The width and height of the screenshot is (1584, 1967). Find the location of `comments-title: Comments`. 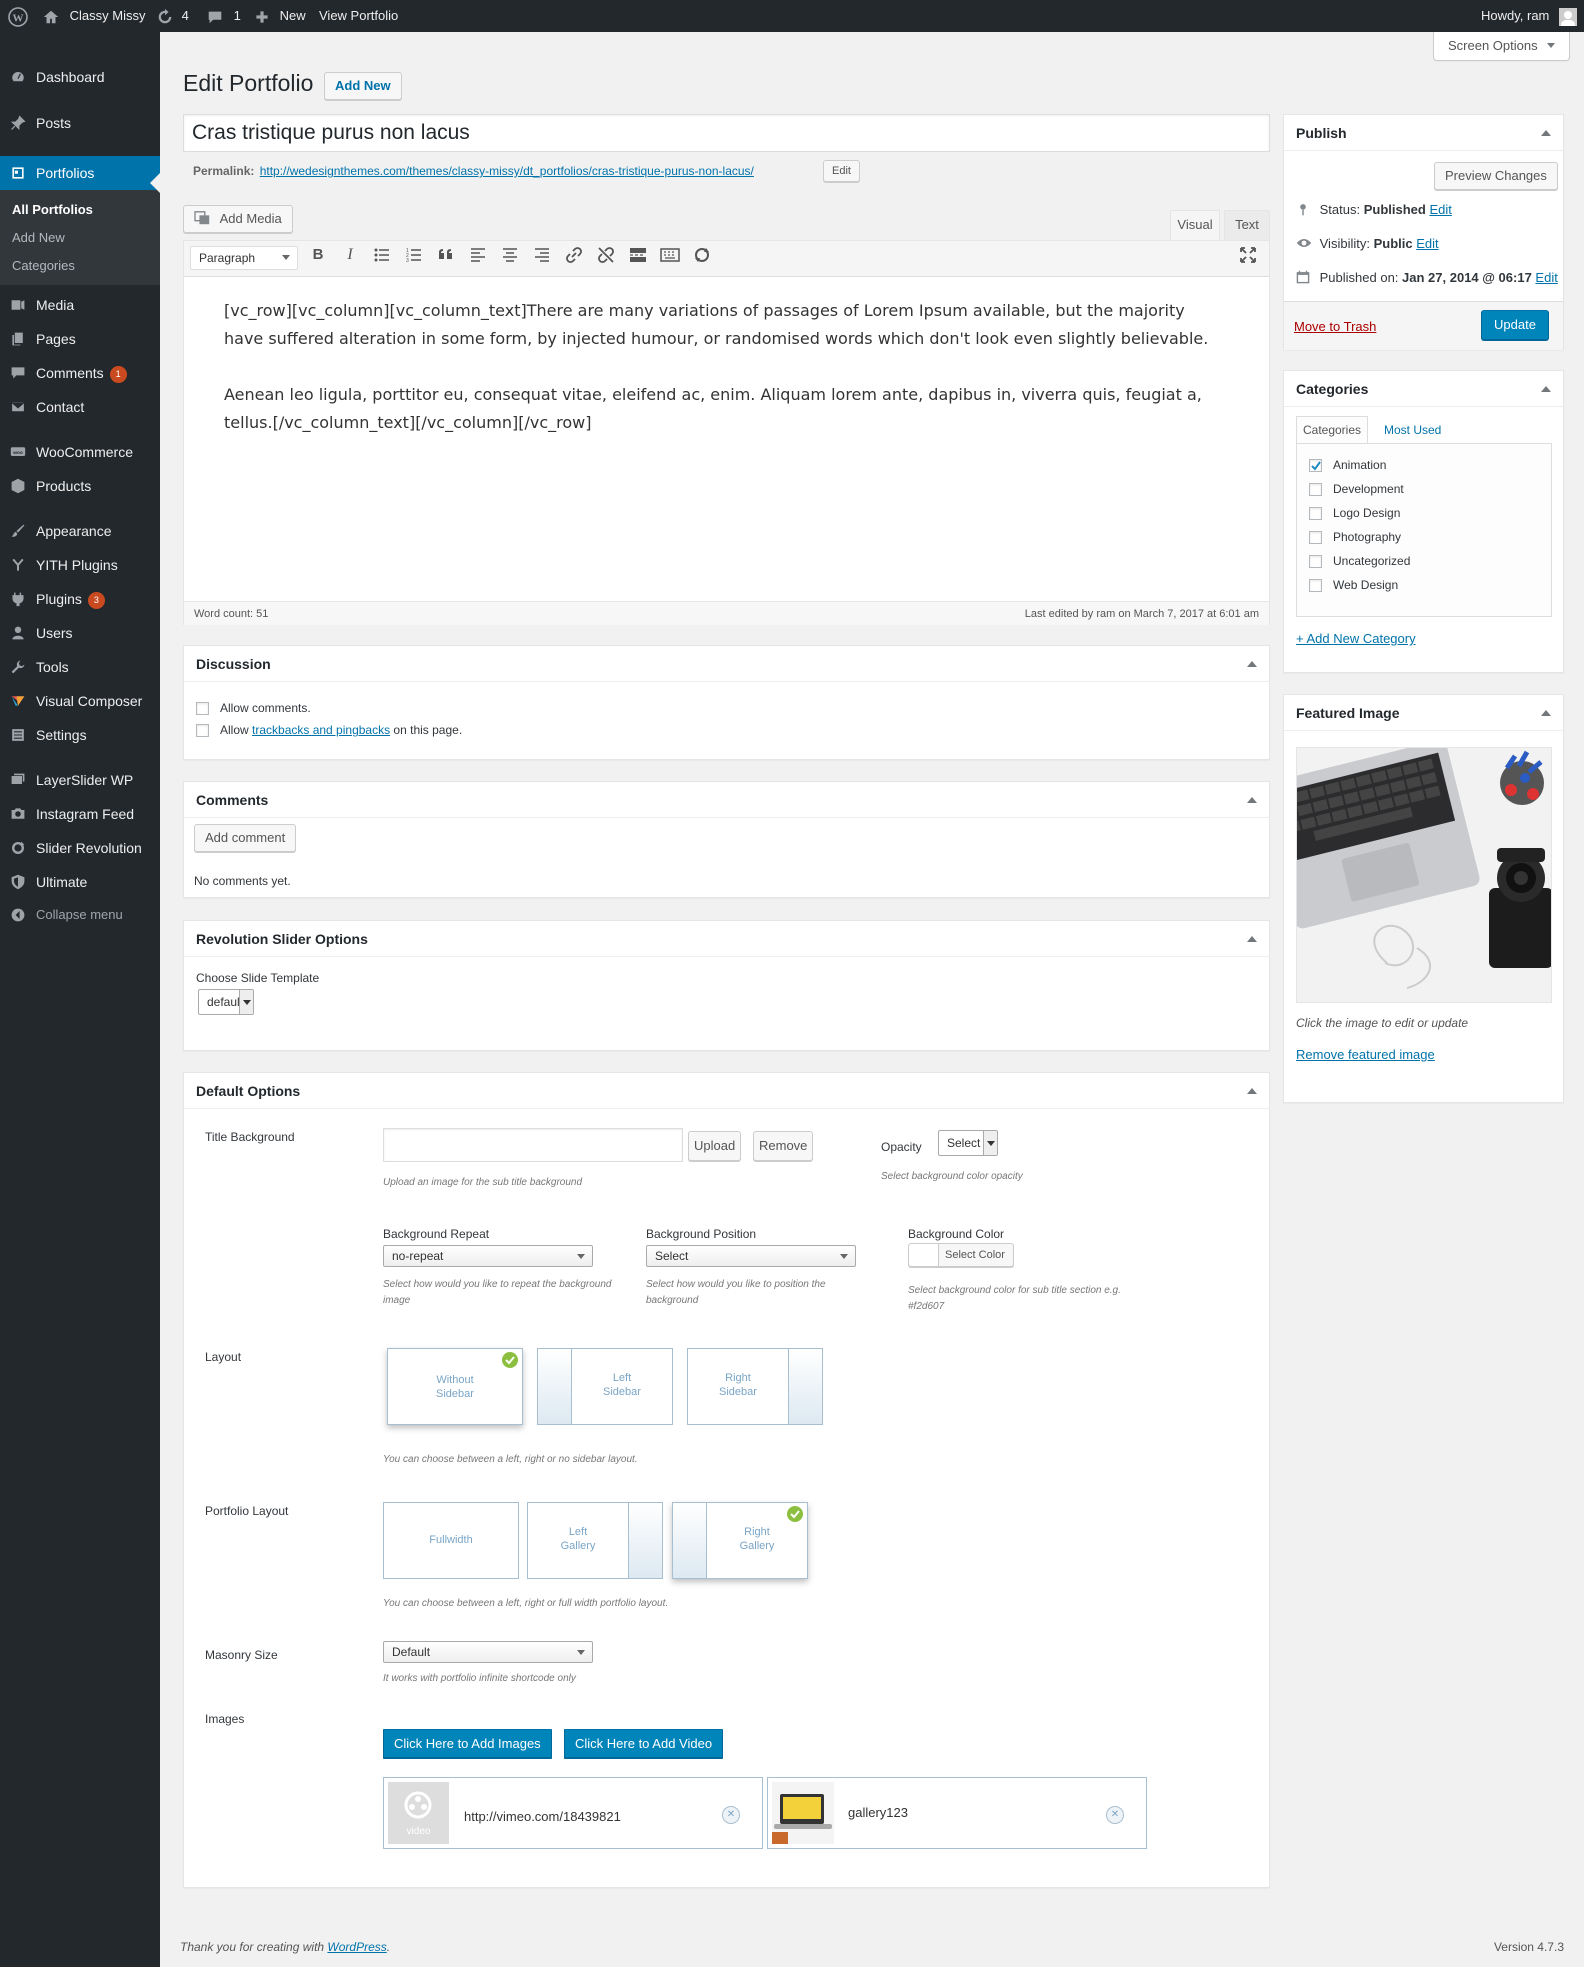

comments-title: Comments is located at coordinates (726, 800).